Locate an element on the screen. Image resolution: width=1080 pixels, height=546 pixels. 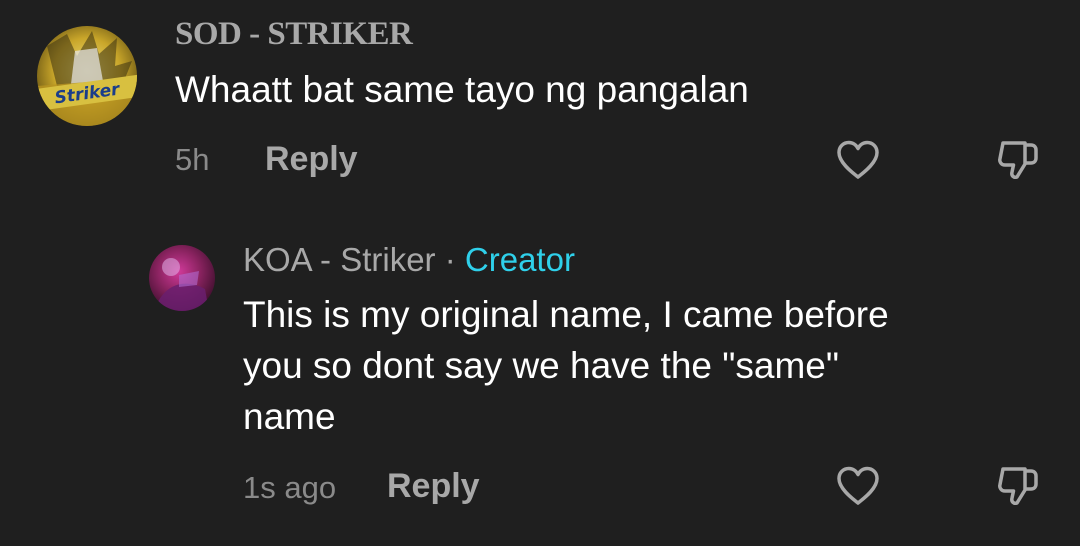
dislike-button is located at coordinates (1018, 160).